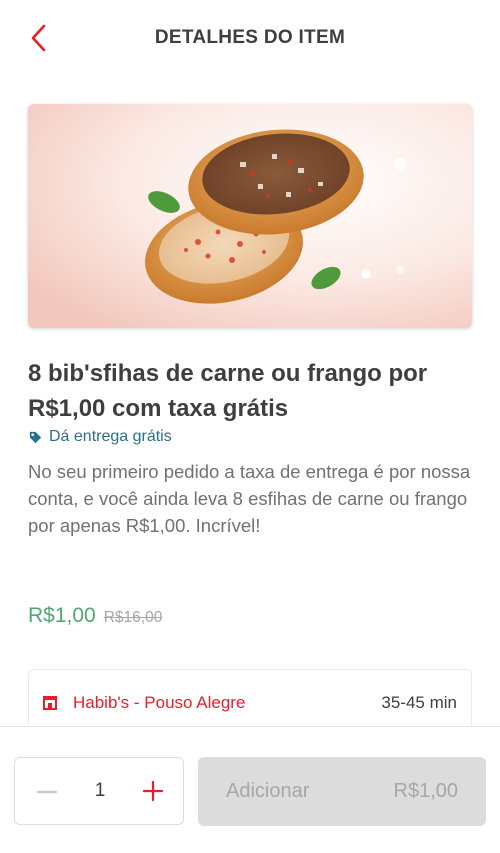  I want to click on bottom-action-bar: 1 Adicionar R$1,00, so click(250, 789).